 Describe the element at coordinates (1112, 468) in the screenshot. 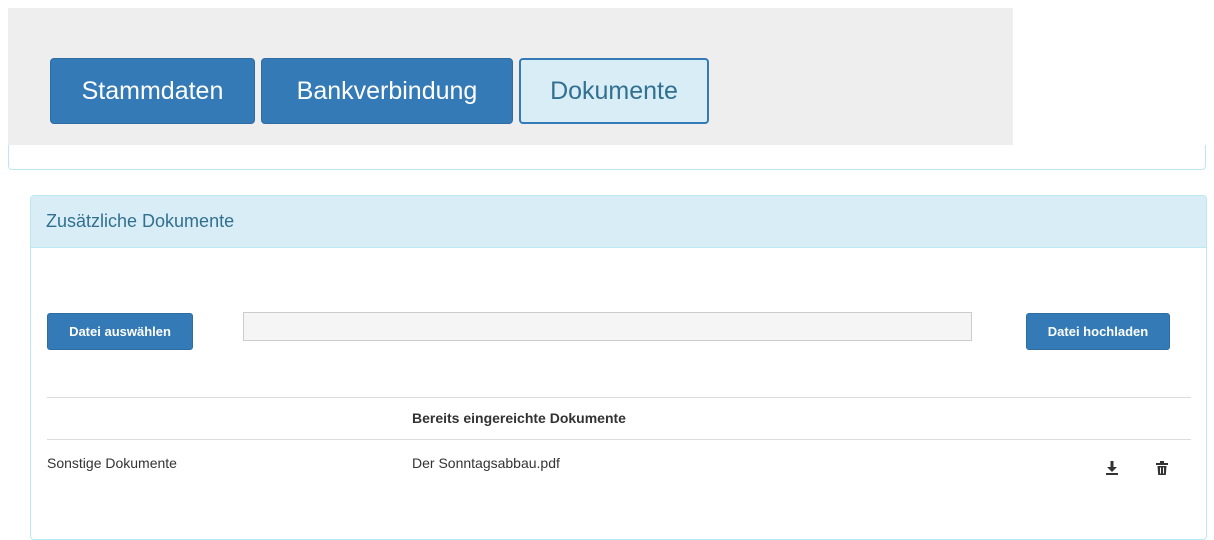

I see `download-icon` at that location.